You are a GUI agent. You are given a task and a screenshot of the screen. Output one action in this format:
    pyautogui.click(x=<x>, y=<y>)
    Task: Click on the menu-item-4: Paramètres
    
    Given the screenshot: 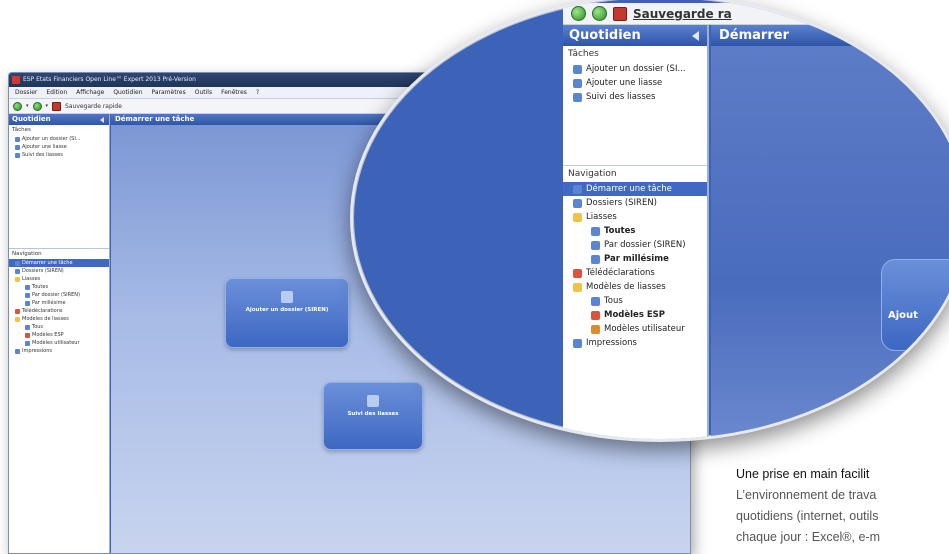 What is the action you would take?
    pyautogui.click(x=169, y=92)
    